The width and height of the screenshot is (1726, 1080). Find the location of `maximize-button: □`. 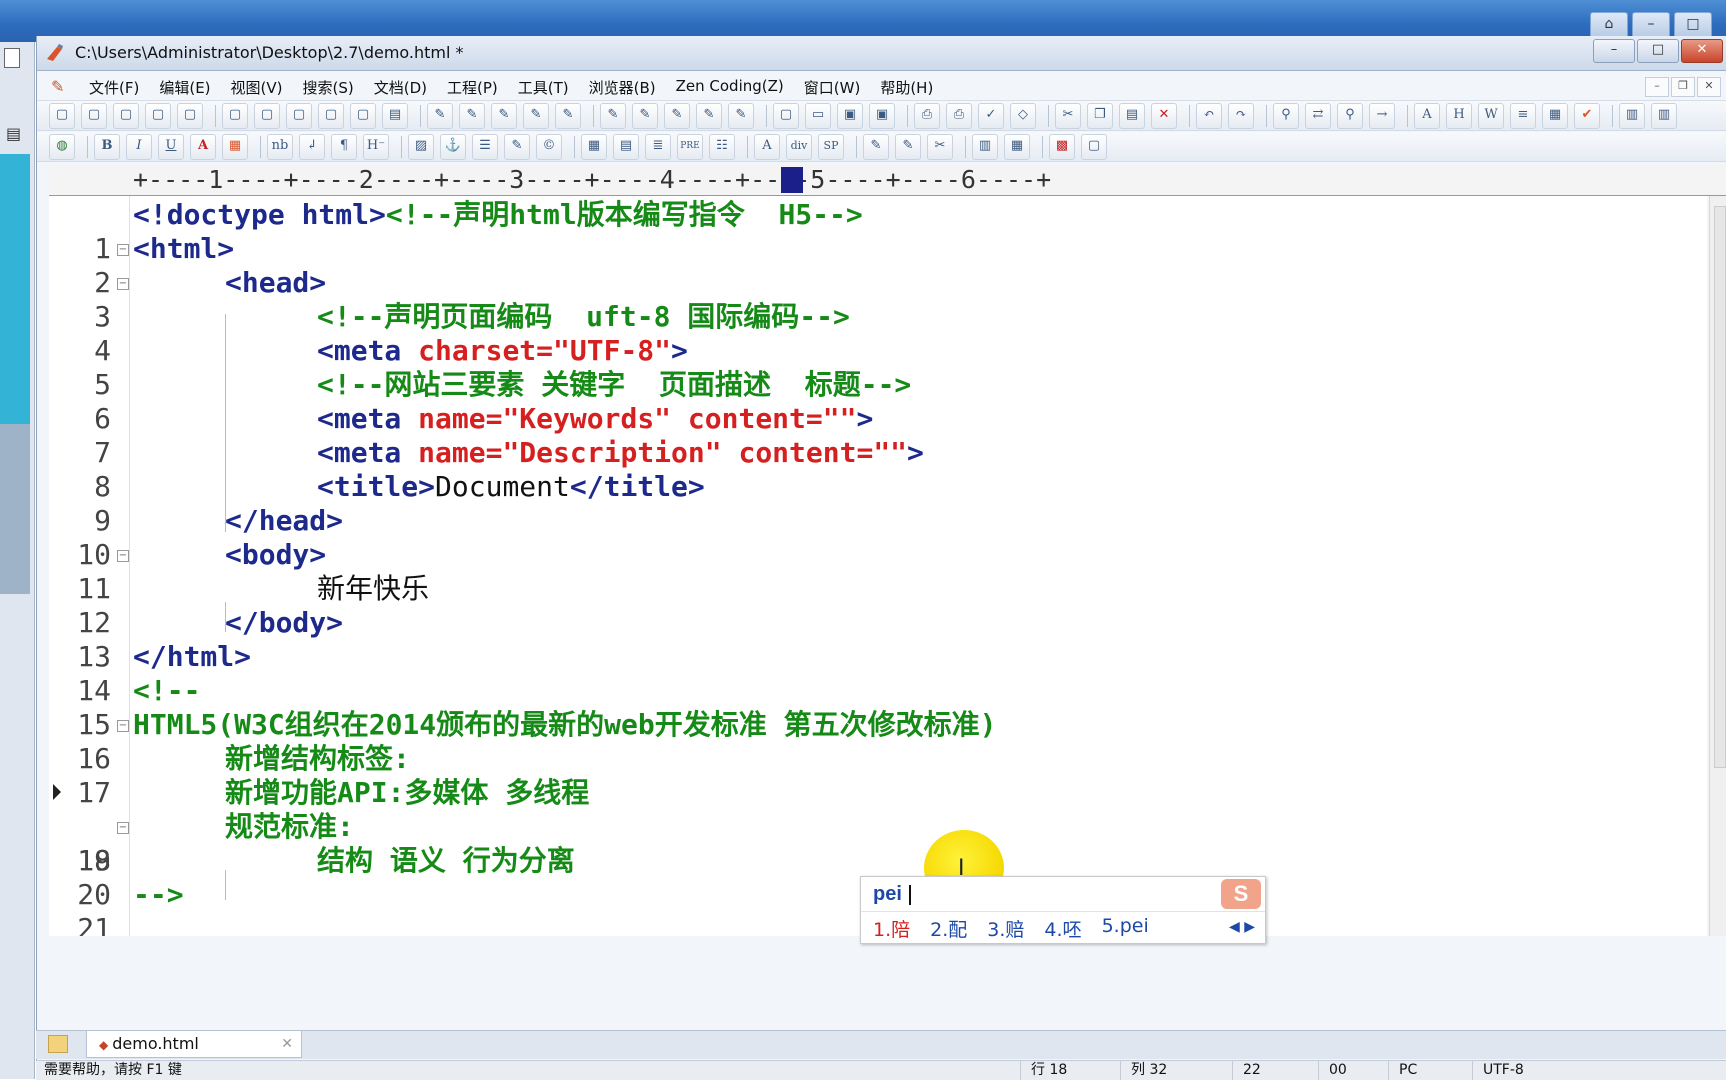

maximize-button: □ is located at coordinates (1658, 51).